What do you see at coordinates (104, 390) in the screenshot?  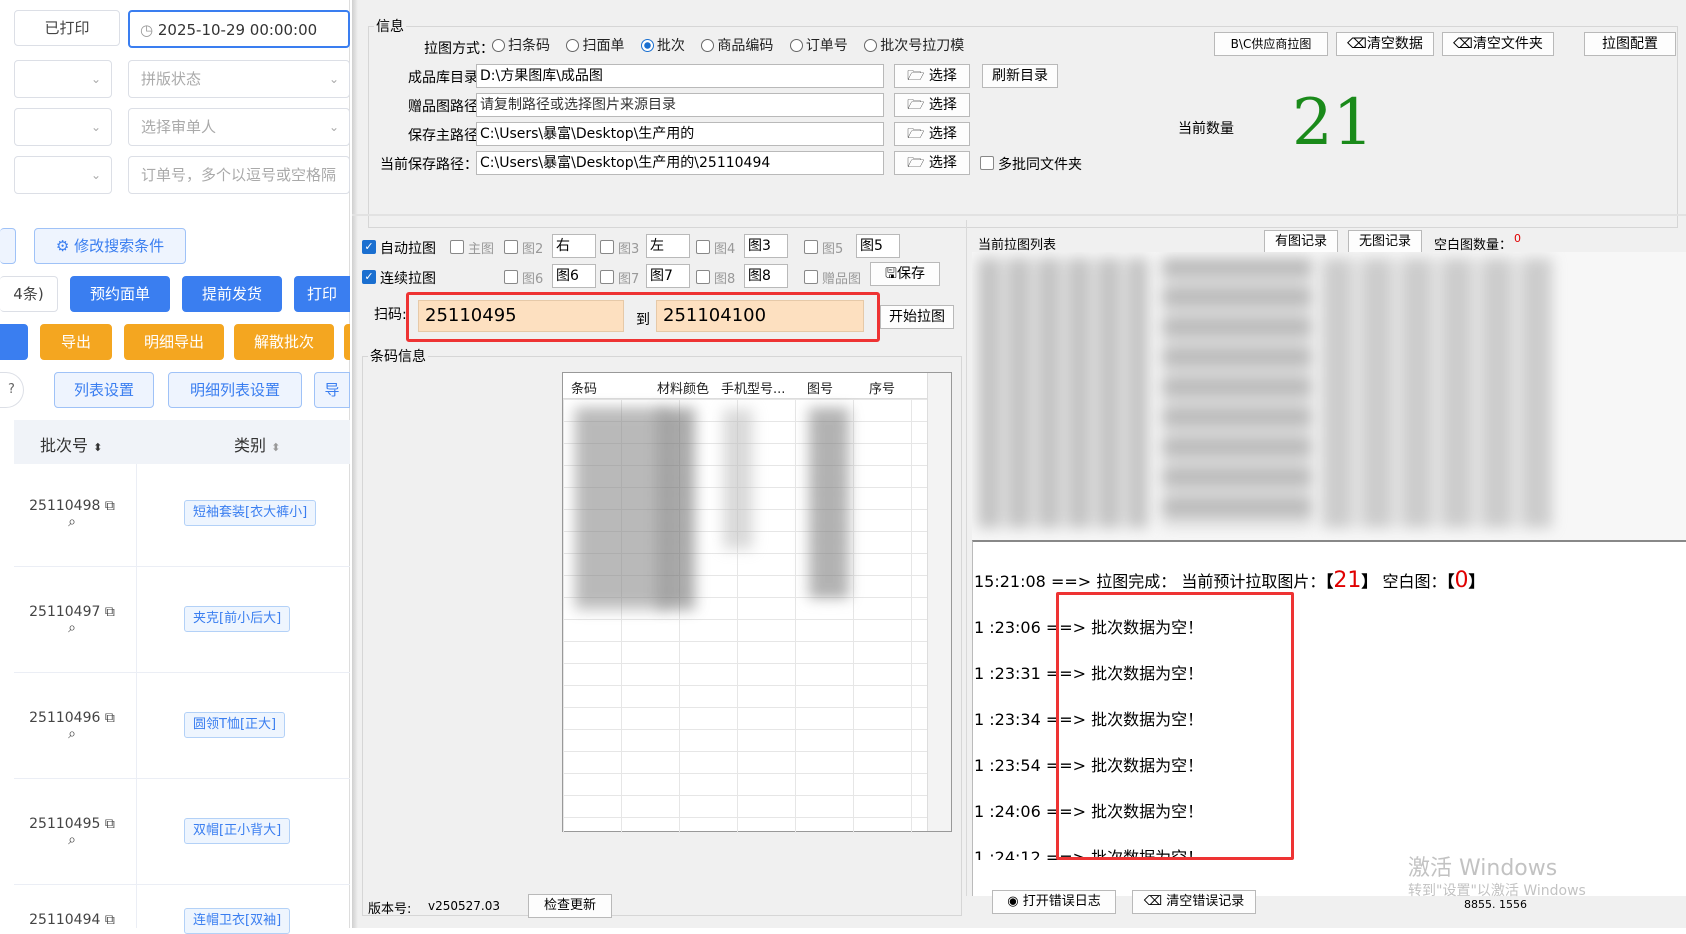 I see `list-settings-button: 列表设置` at bounding box center [104, 390].